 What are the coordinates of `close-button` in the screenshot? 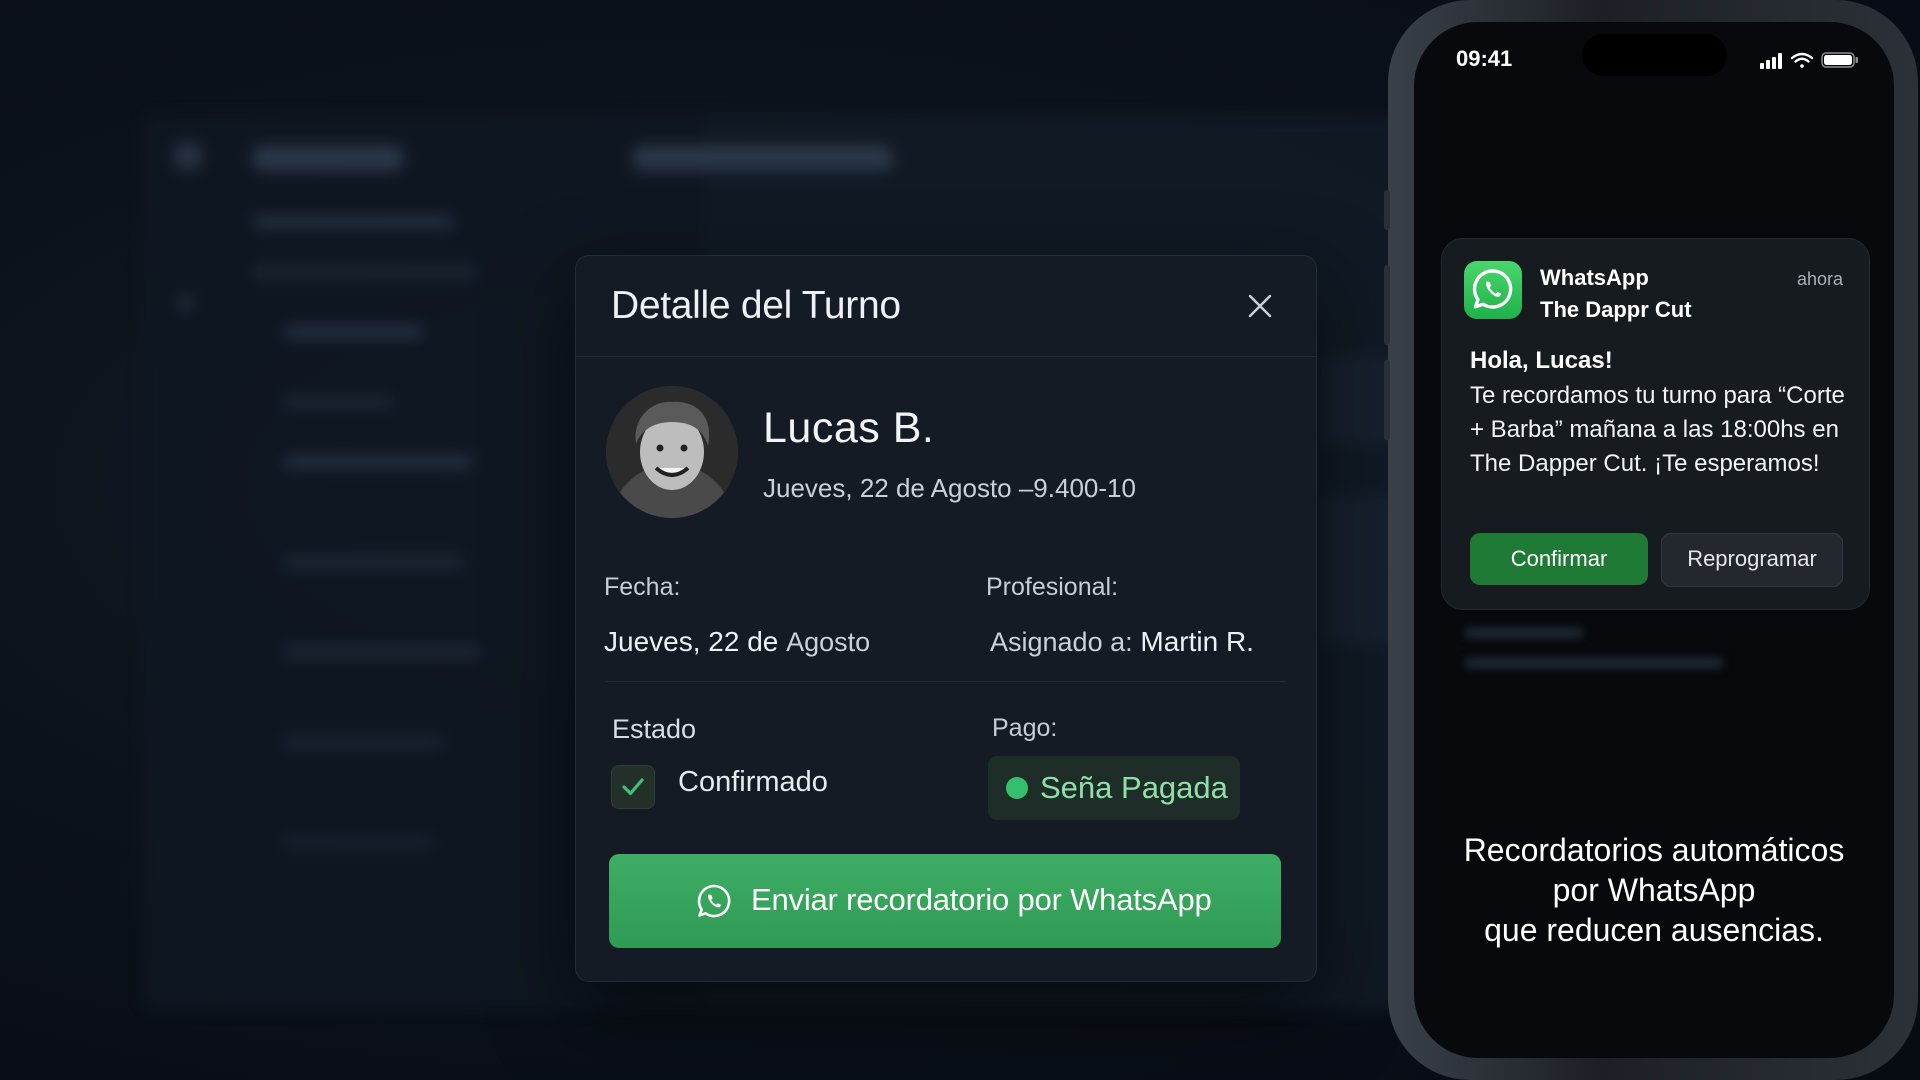 It's located at (1260, 306).